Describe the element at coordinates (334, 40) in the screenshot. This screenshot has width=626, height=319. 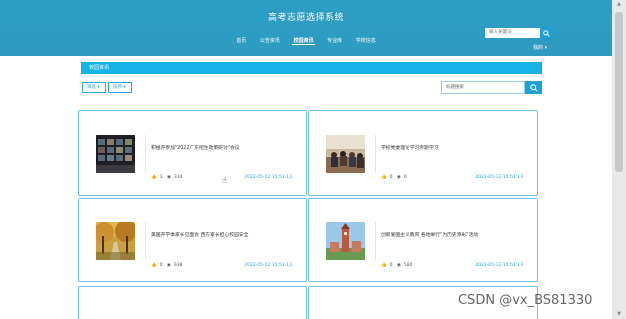
I see `nav-item-majors: 专业库` at that location.